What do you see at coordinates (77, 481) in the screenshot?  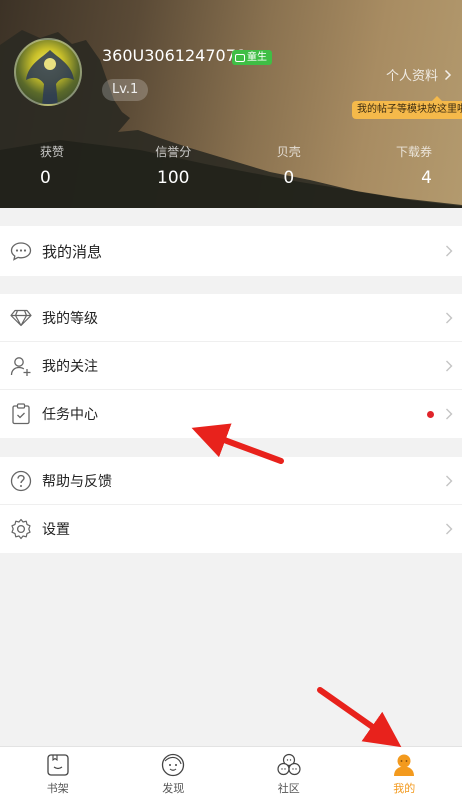 I see `menu-item-label: 帮助与反馈` at bounding box center [77, 481].